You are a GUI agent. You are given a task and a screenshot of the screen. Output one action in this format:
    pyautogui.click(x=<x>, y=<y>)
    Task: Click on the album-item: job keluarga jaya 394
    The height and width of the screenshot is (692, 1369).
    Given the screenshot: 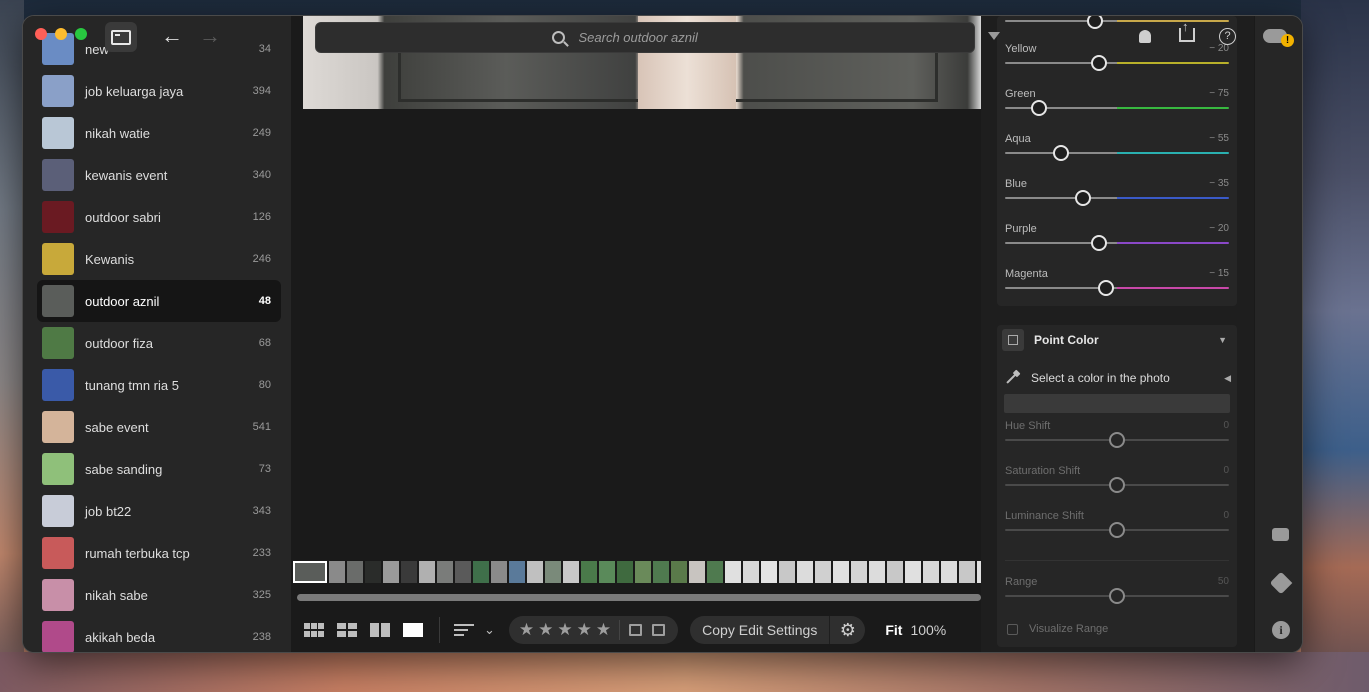 What is the action you would take?
    pyautogui.click(x=159, y=91)
    